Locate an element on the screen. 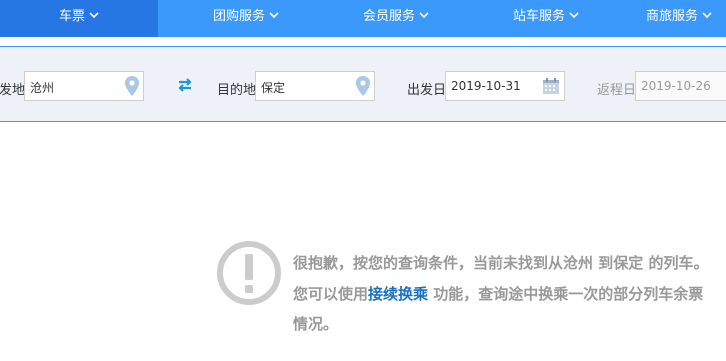 The image size is (726, 361). to-station-value: 保定 is located at coordinates (273, 88).